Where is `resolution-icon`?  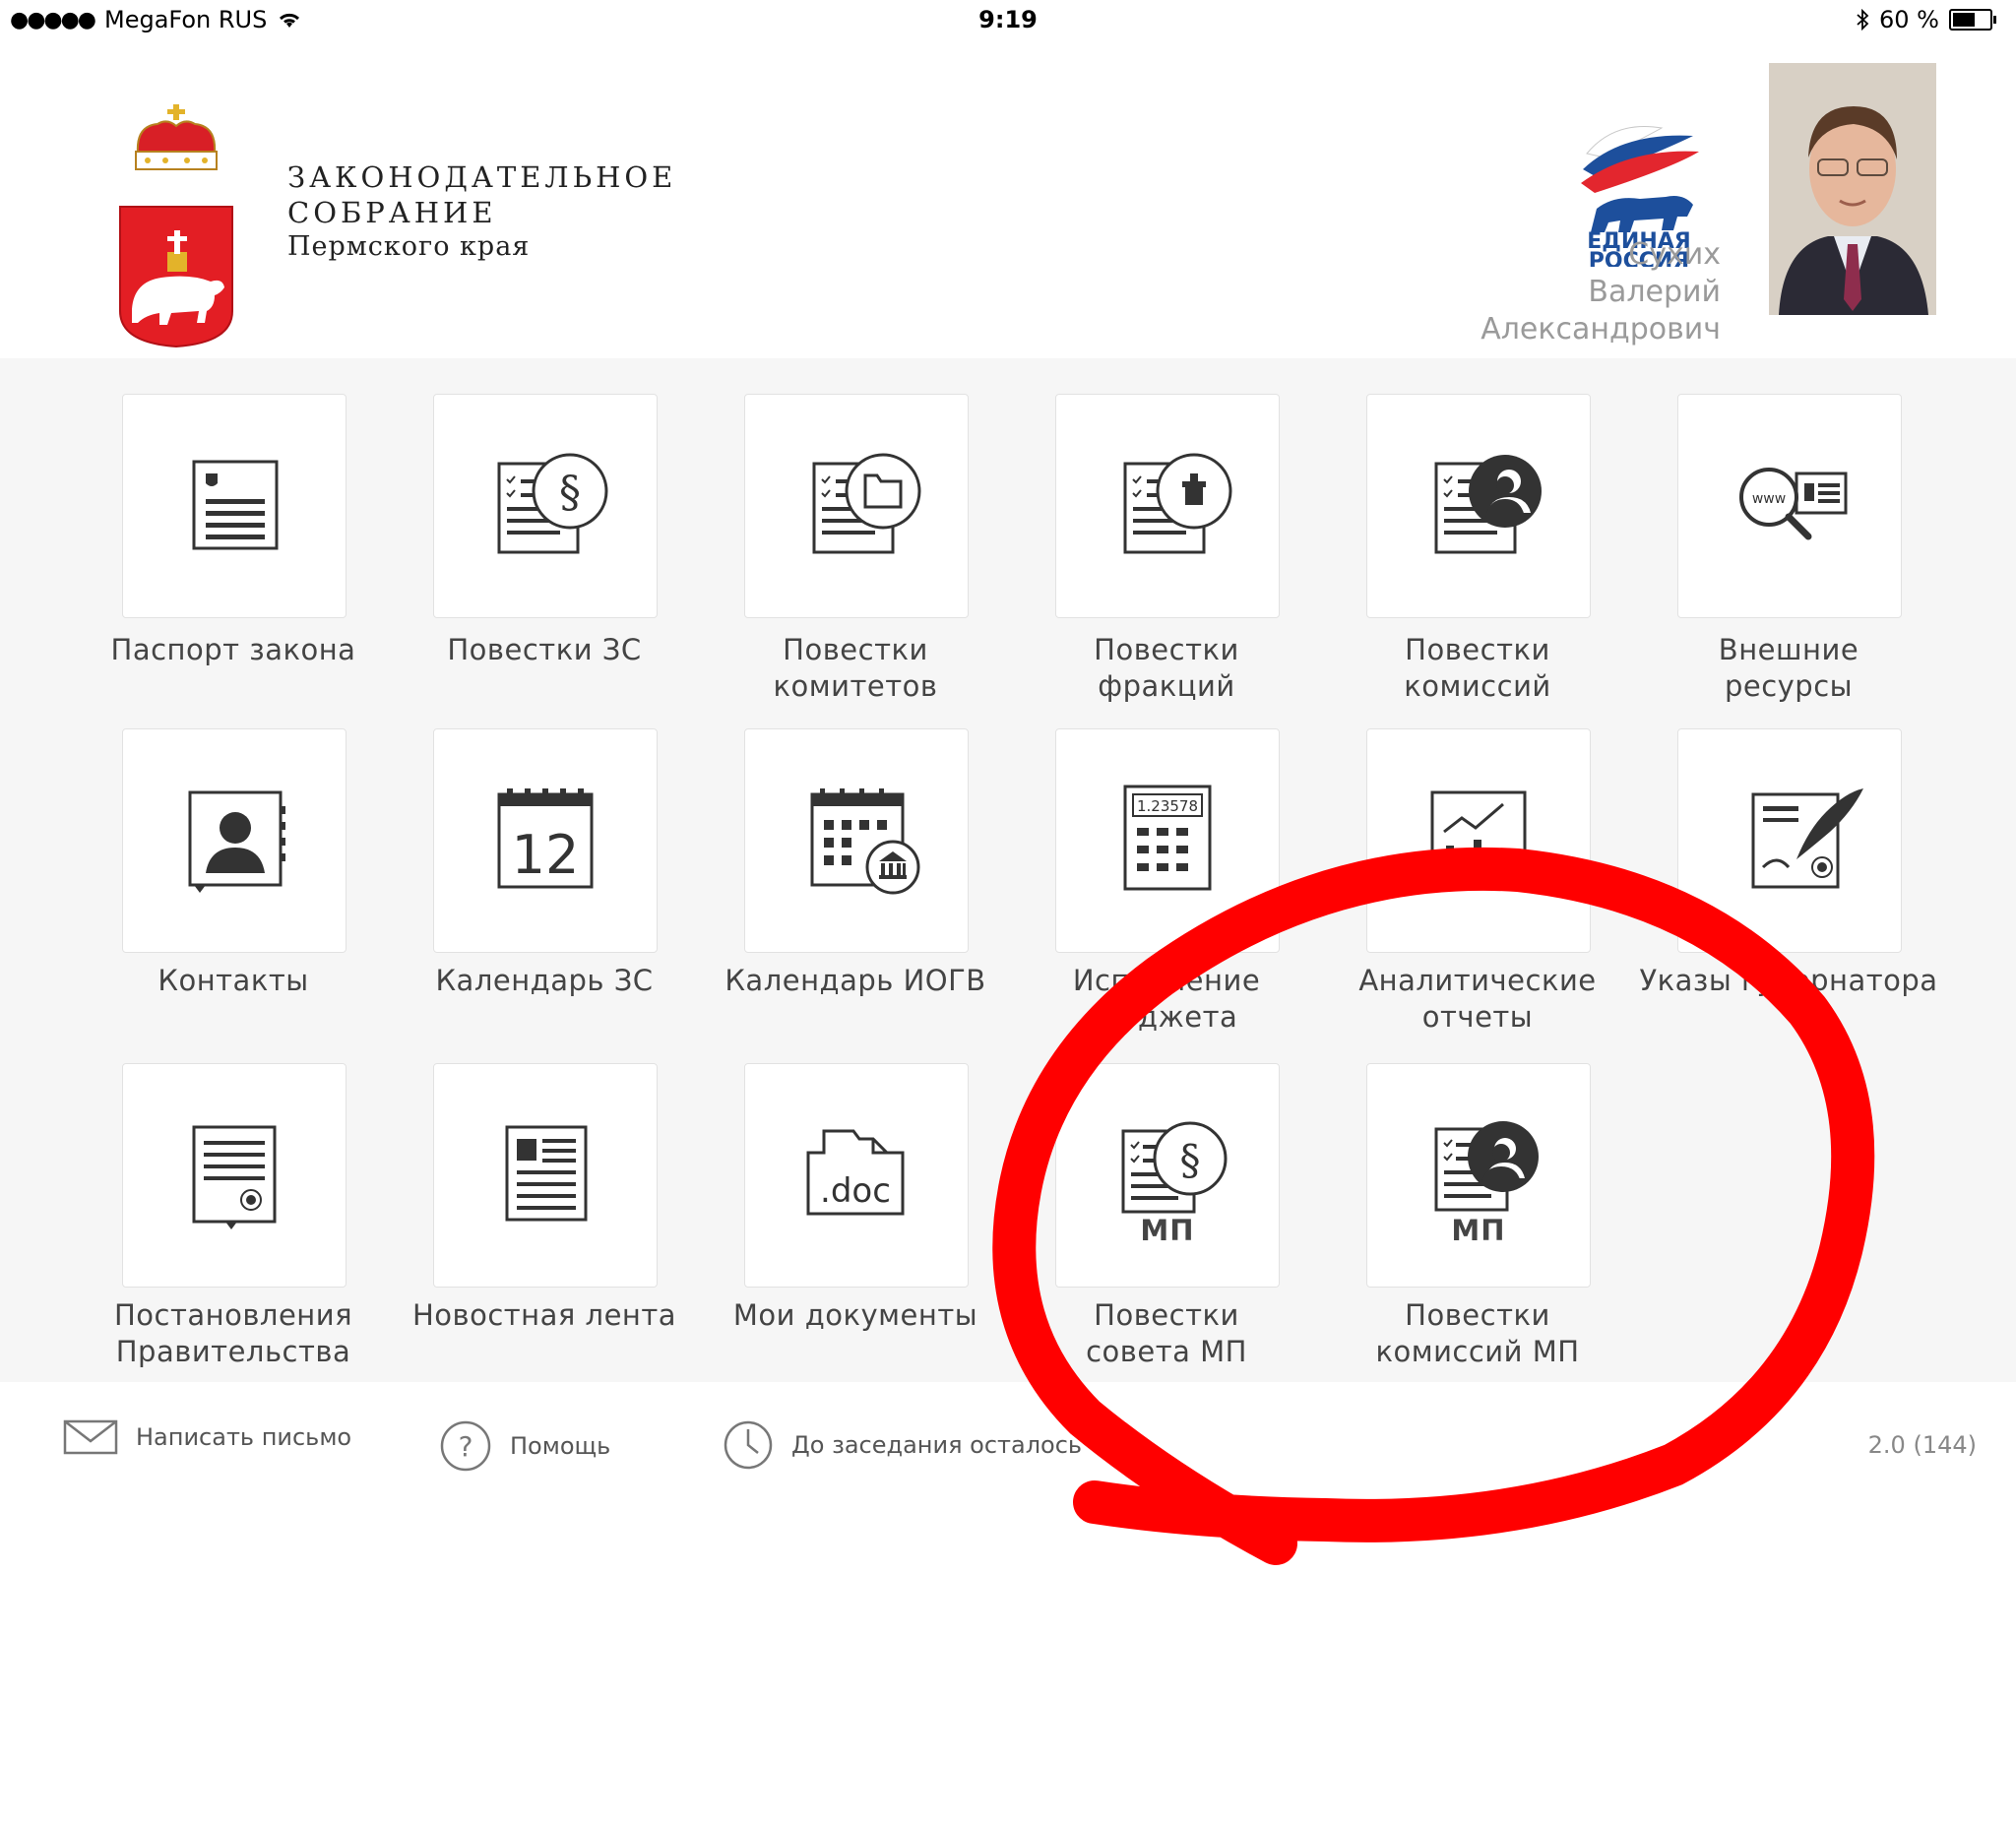 resolution-icon is located at coordinates (234, 1177).